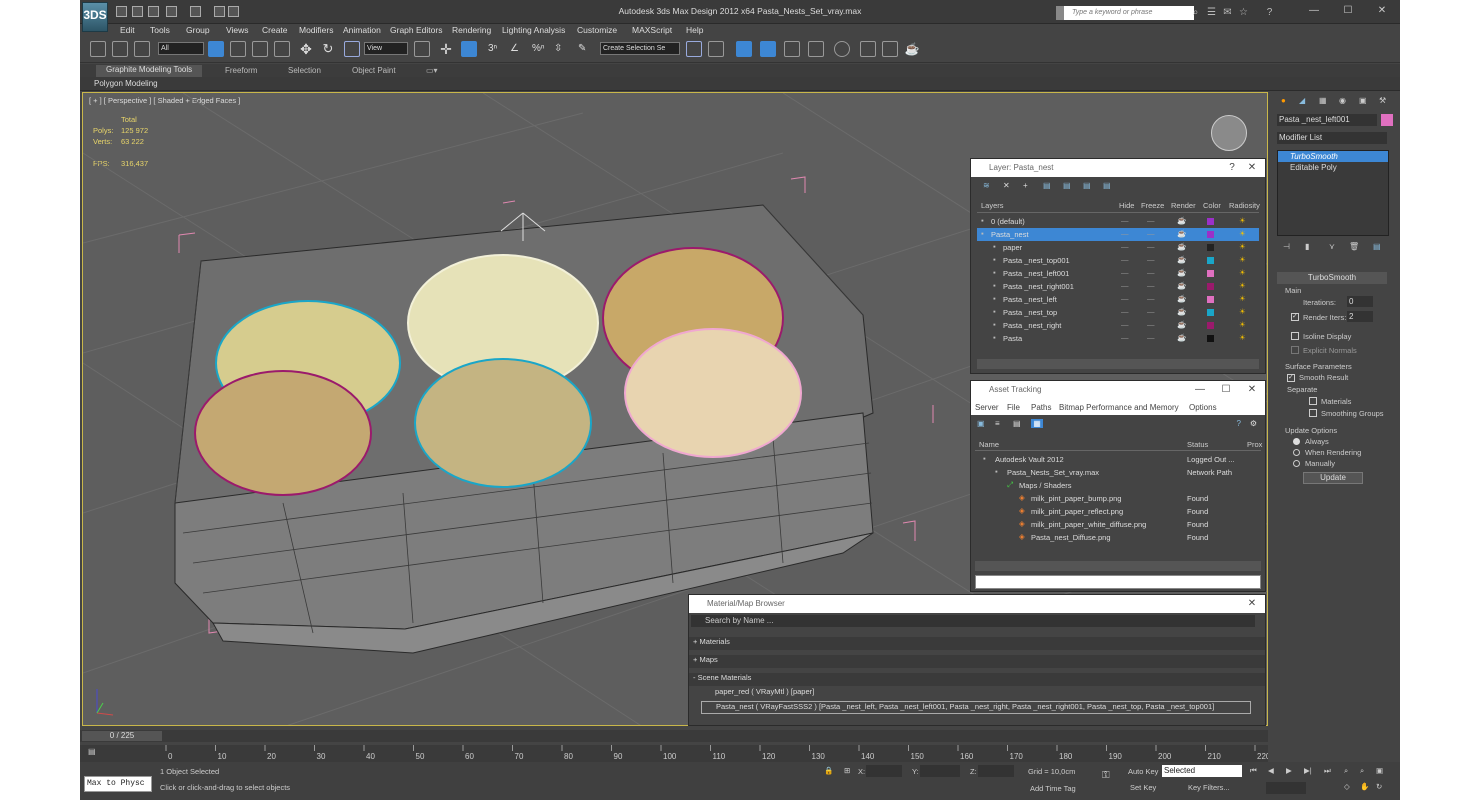 The width and height of the screenshot is (1480, 800). What do you see at coordinates (386, 48) in the screenshot?
I see `reference-coordinate-dropdown: View` at bounding box center [386, 48].